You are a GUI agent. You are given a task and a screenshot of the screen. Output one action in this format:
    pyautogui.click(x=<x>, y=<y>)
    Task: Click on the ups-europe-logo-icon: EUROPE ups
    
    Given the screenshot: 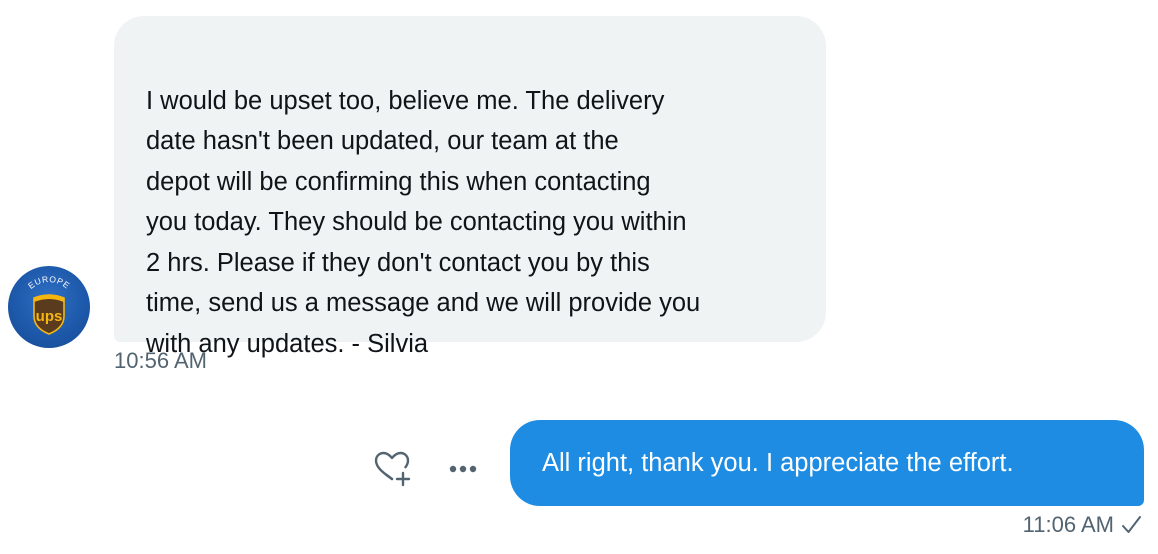 What is the action you would take?
    pyautogui.click(x=49, y=304)
    